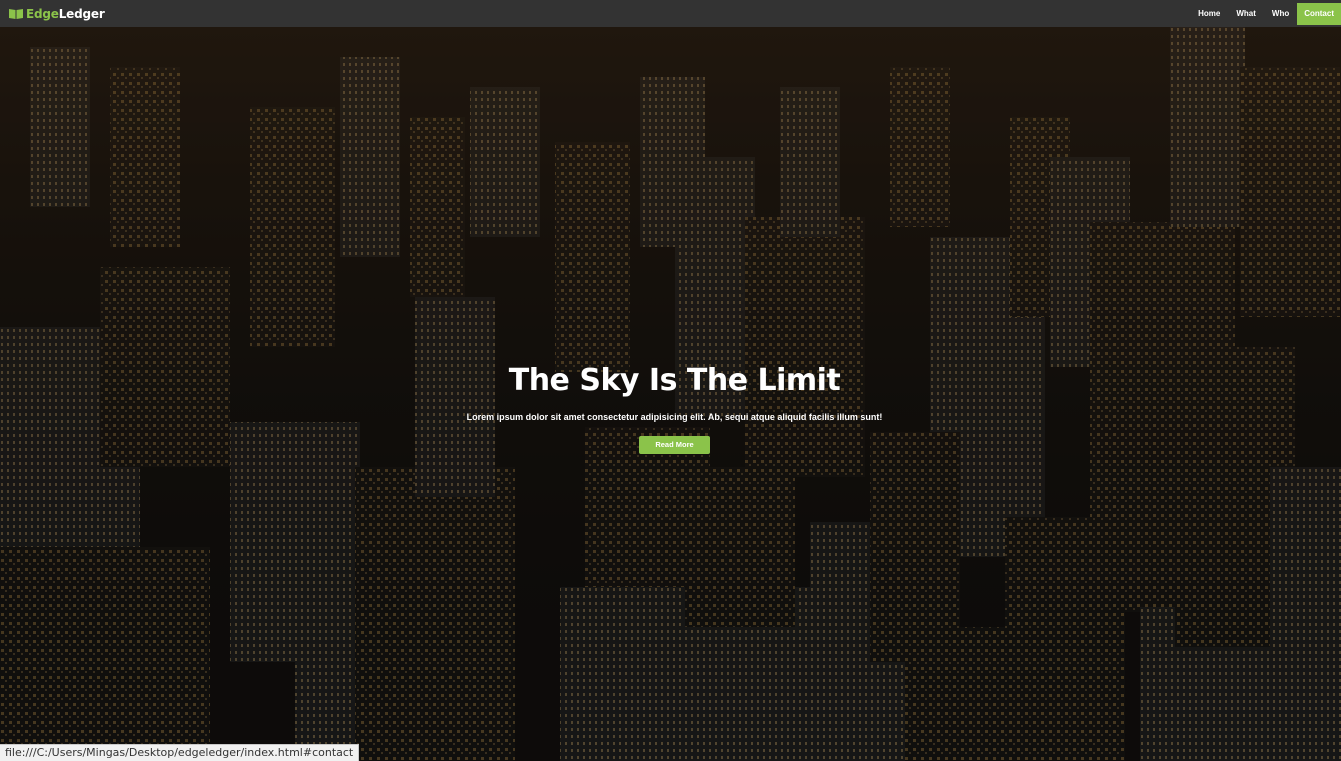 The width and height of the screenshot is (1341, 761). I want to click on book-icon, so click(16, 14).